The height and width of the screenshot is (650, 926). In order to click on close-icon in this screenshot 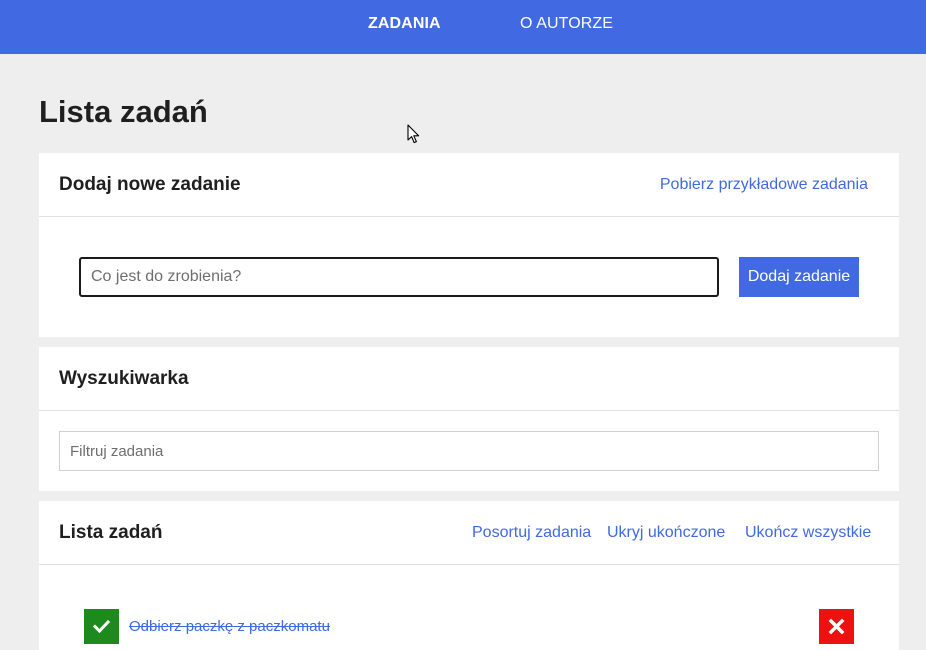, I will do `click(836, 626)`.